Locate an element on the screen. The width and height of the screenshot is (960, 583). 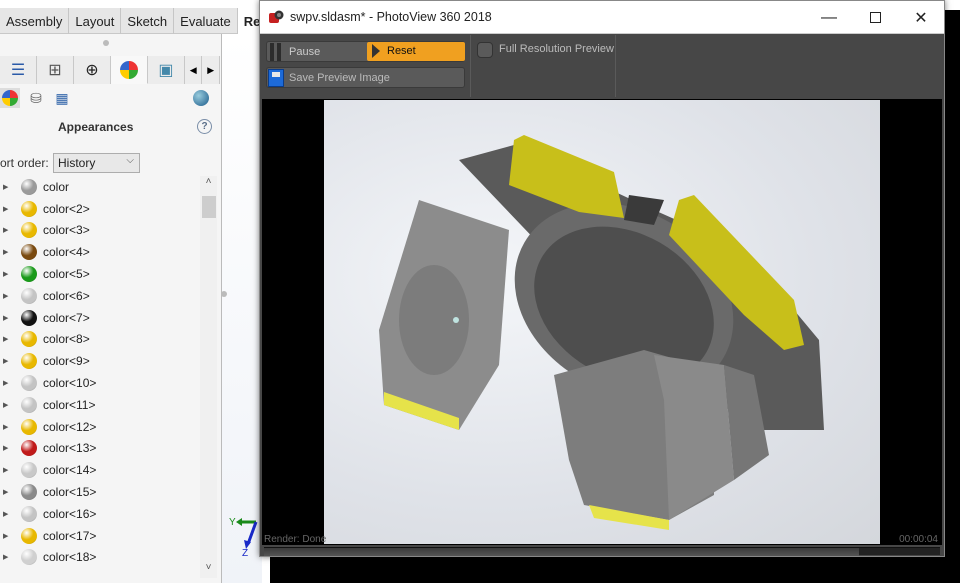
reset-button: Reset is located at coordinates (416, 51).